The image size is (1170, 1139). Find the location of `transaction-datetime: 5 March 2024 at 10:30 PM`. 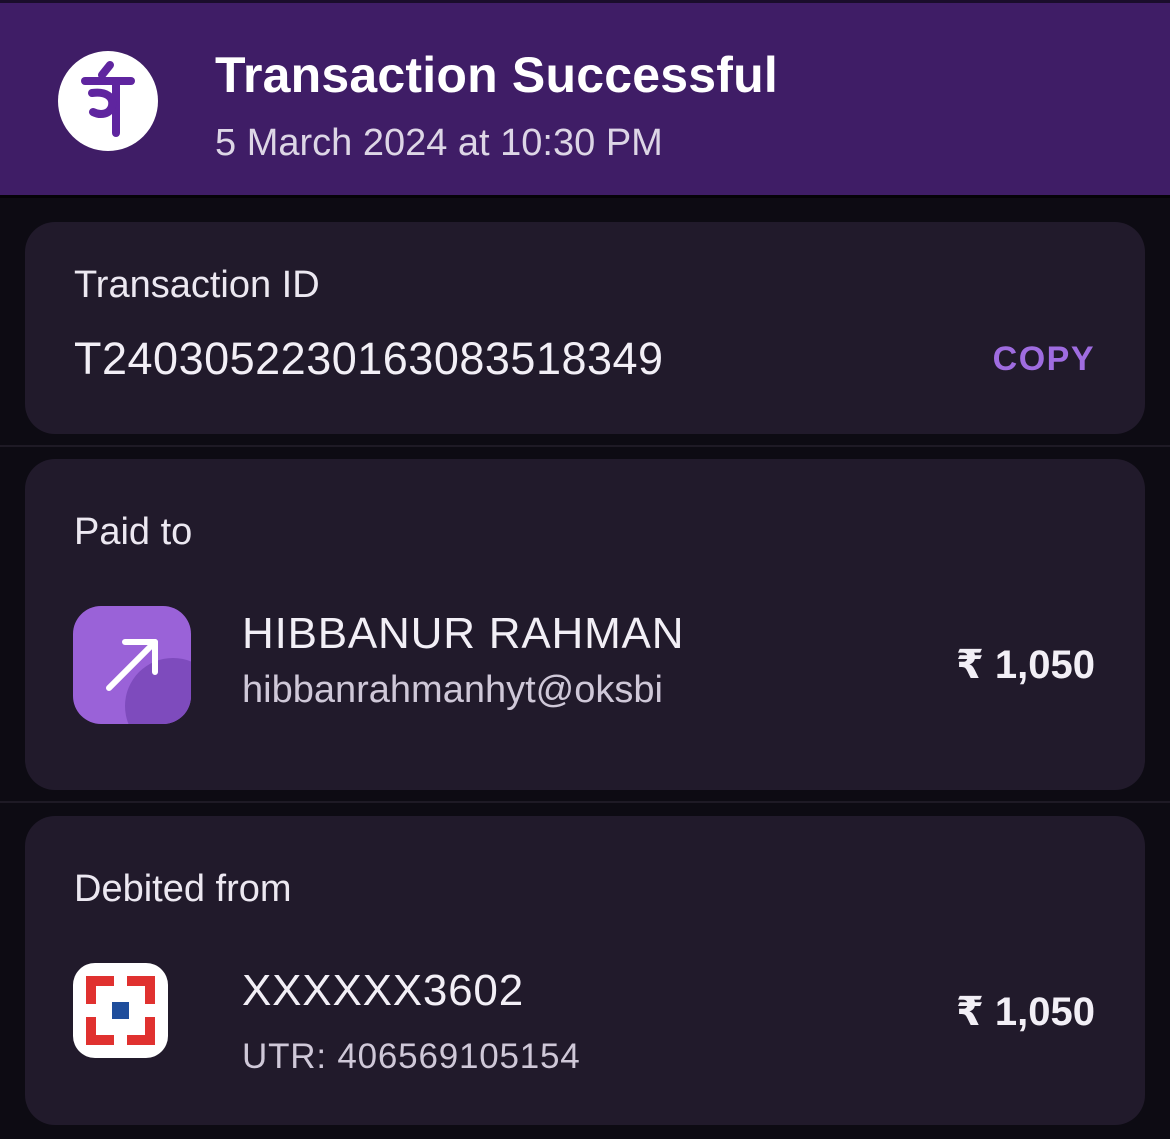

transaction-datetime: 5 March 2024 at 10:30 PM is located at coordinates (439, 143).